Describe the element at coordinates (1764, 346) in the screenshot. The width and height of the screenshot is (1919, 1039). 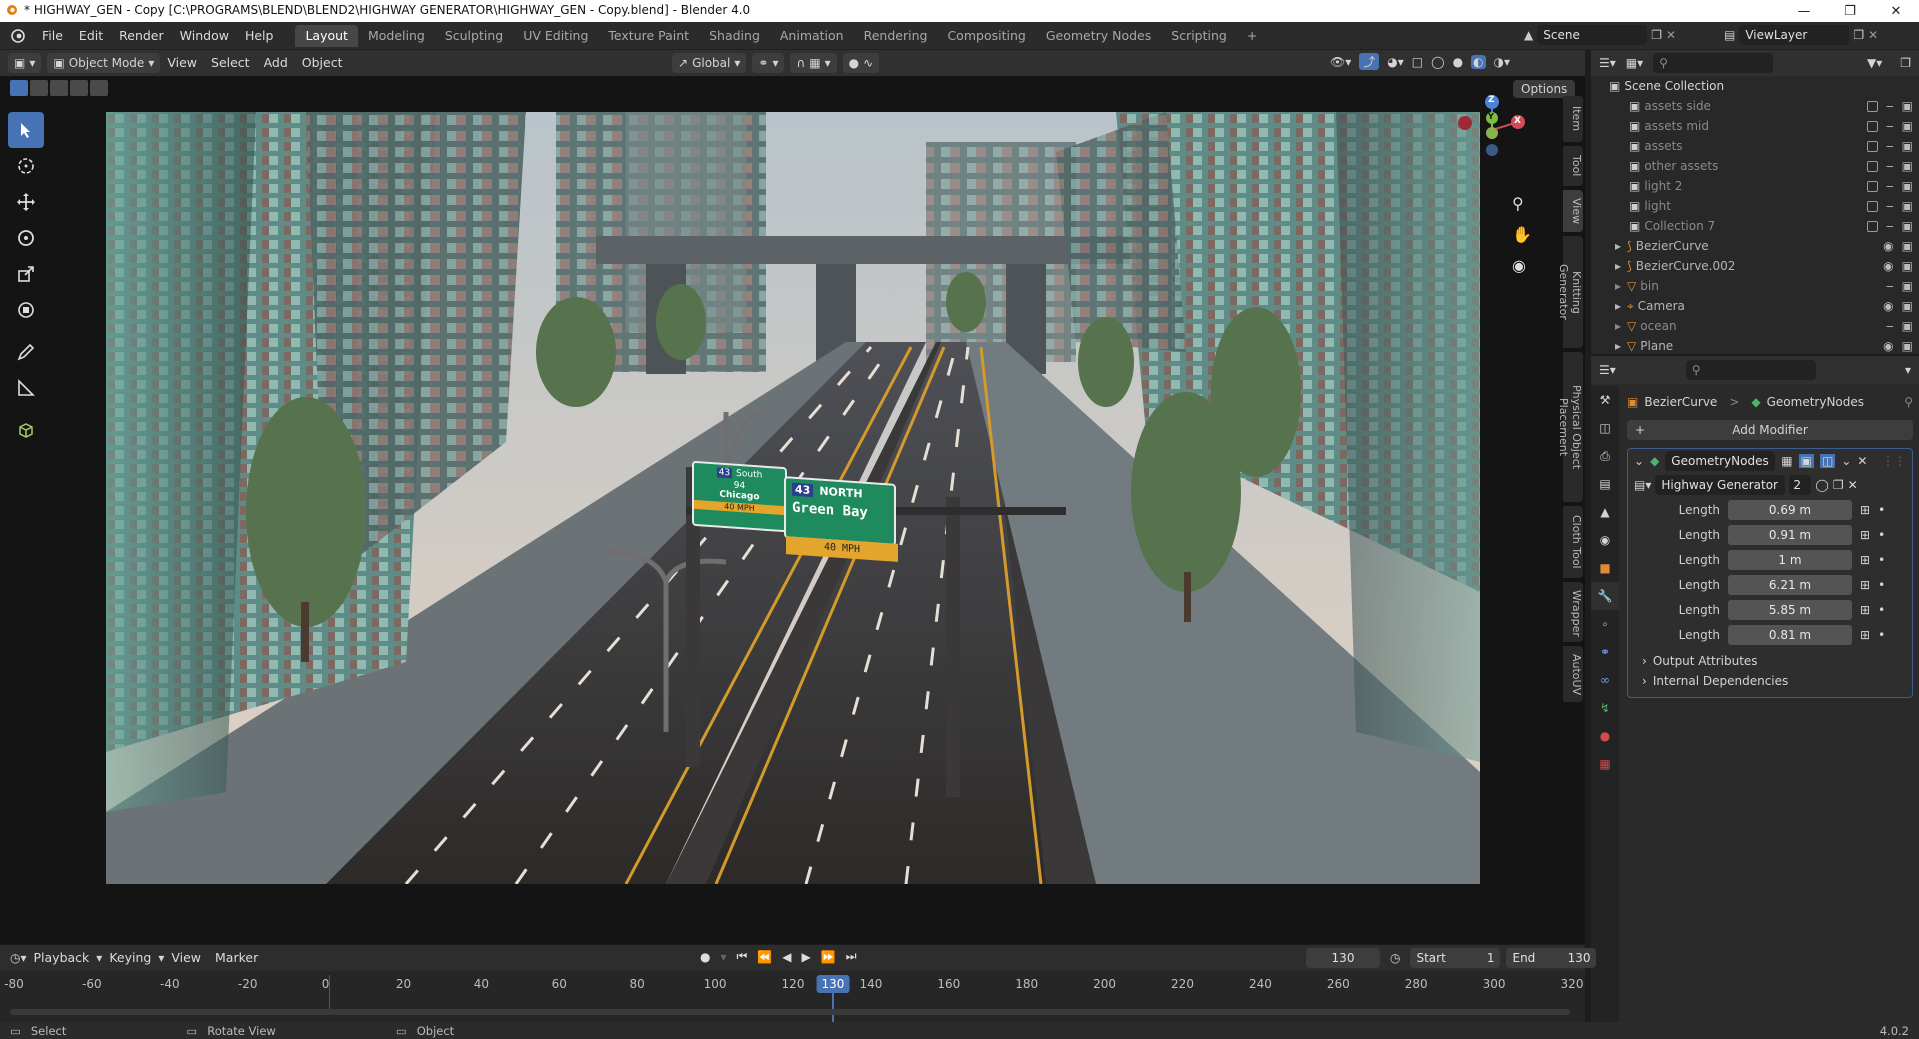
I see `outliner-row: ▸ ▽ Plane ◉ ▣` at that location.